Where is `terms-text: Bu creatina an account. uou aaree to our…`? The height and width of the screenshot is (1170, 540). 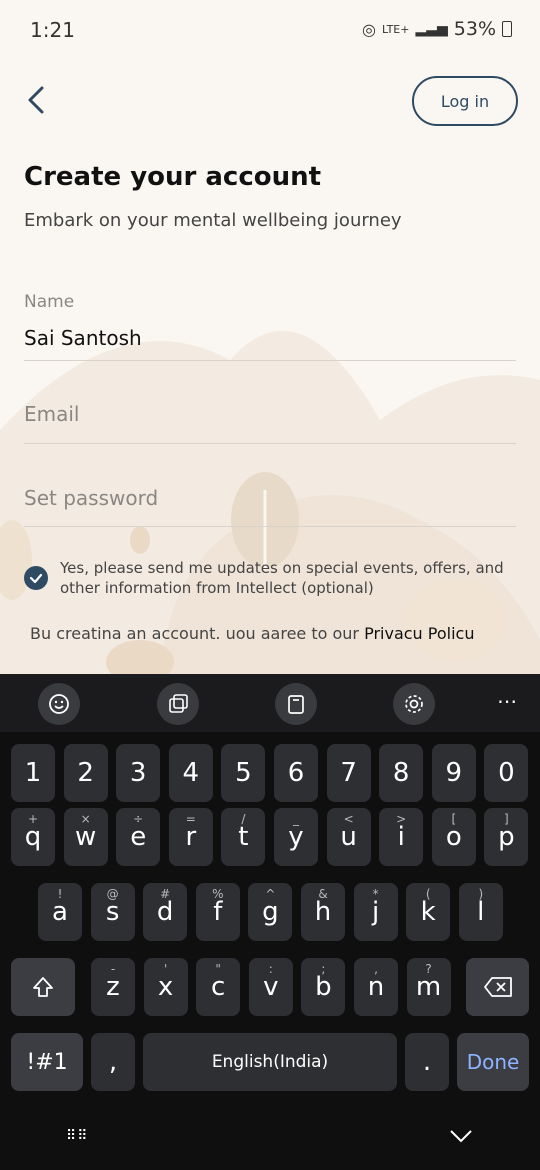
terms-text: Bu creatina an account. uou aaree to our… is located at coordinates (252, 633).